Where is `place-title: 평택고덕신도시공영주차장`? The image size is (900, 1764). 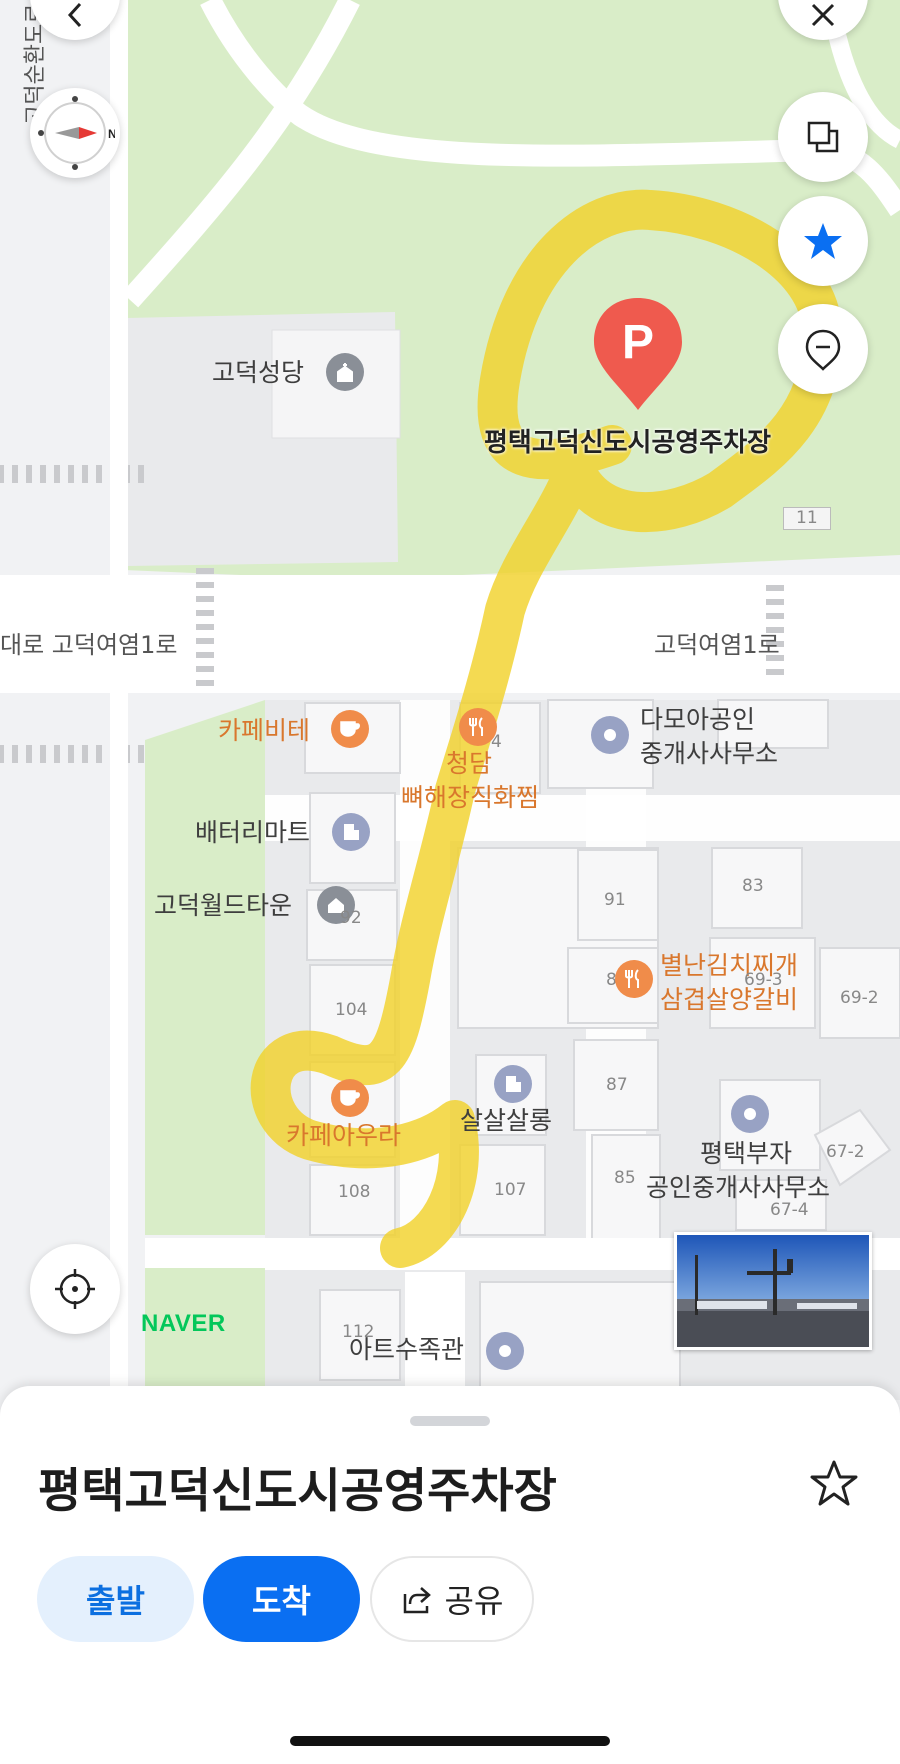
place-title: 평택고덕신도시공영주차장 is located at coordinates (297, 1491).